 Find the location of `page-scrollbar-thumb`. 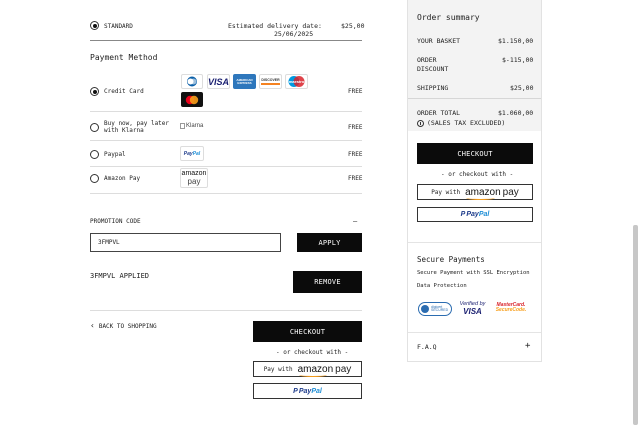

page-scrollbar-thumb is located at coordinates (635, 325).